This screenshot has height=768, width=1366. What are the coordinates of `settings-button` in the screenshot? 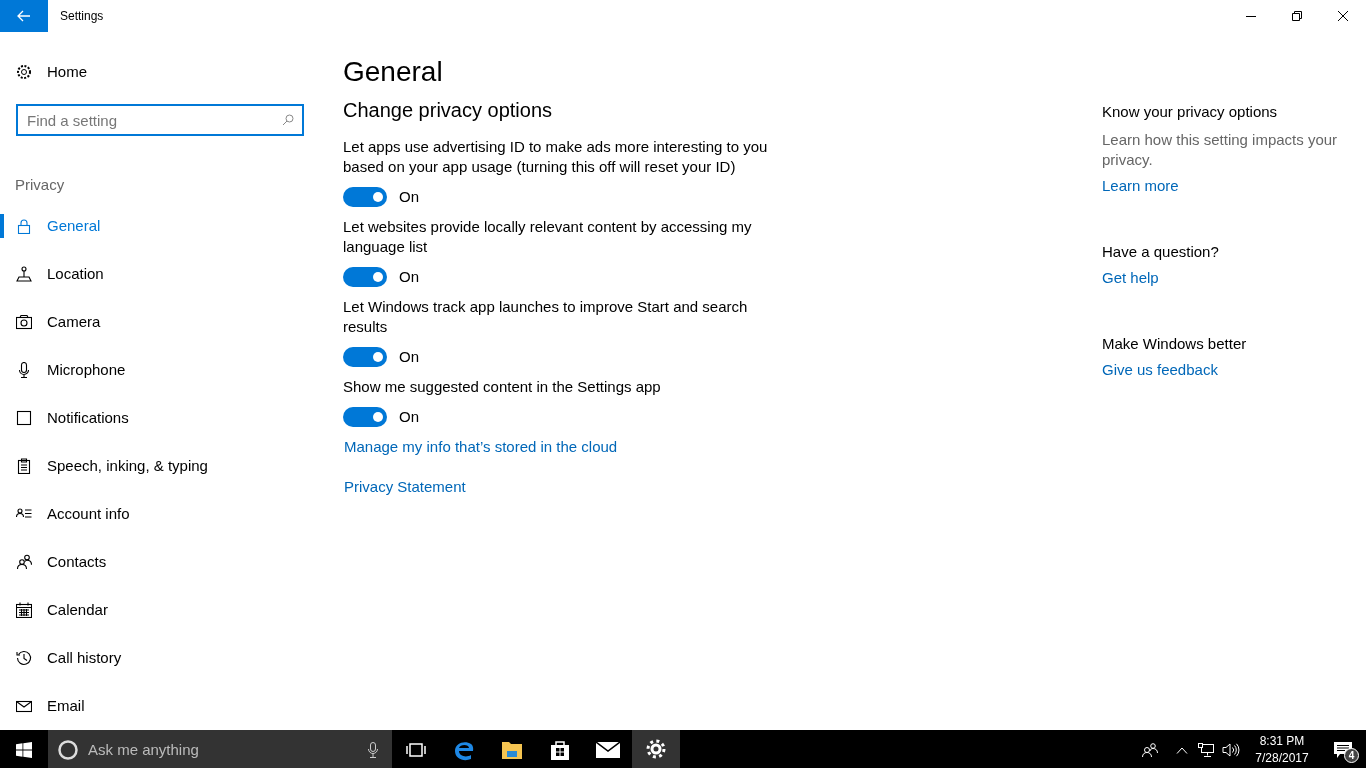 It's located at (656, 749).